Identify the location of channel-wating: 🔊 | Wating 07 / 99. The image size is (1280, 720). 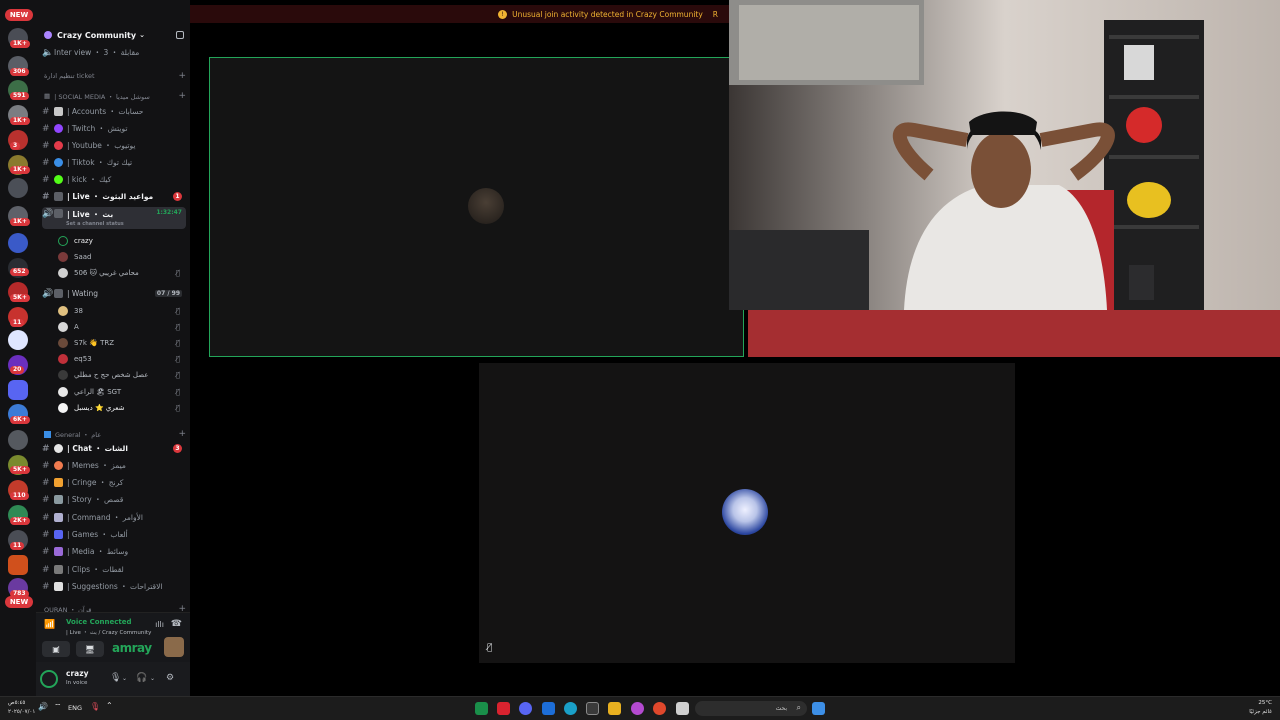
(114, 293).